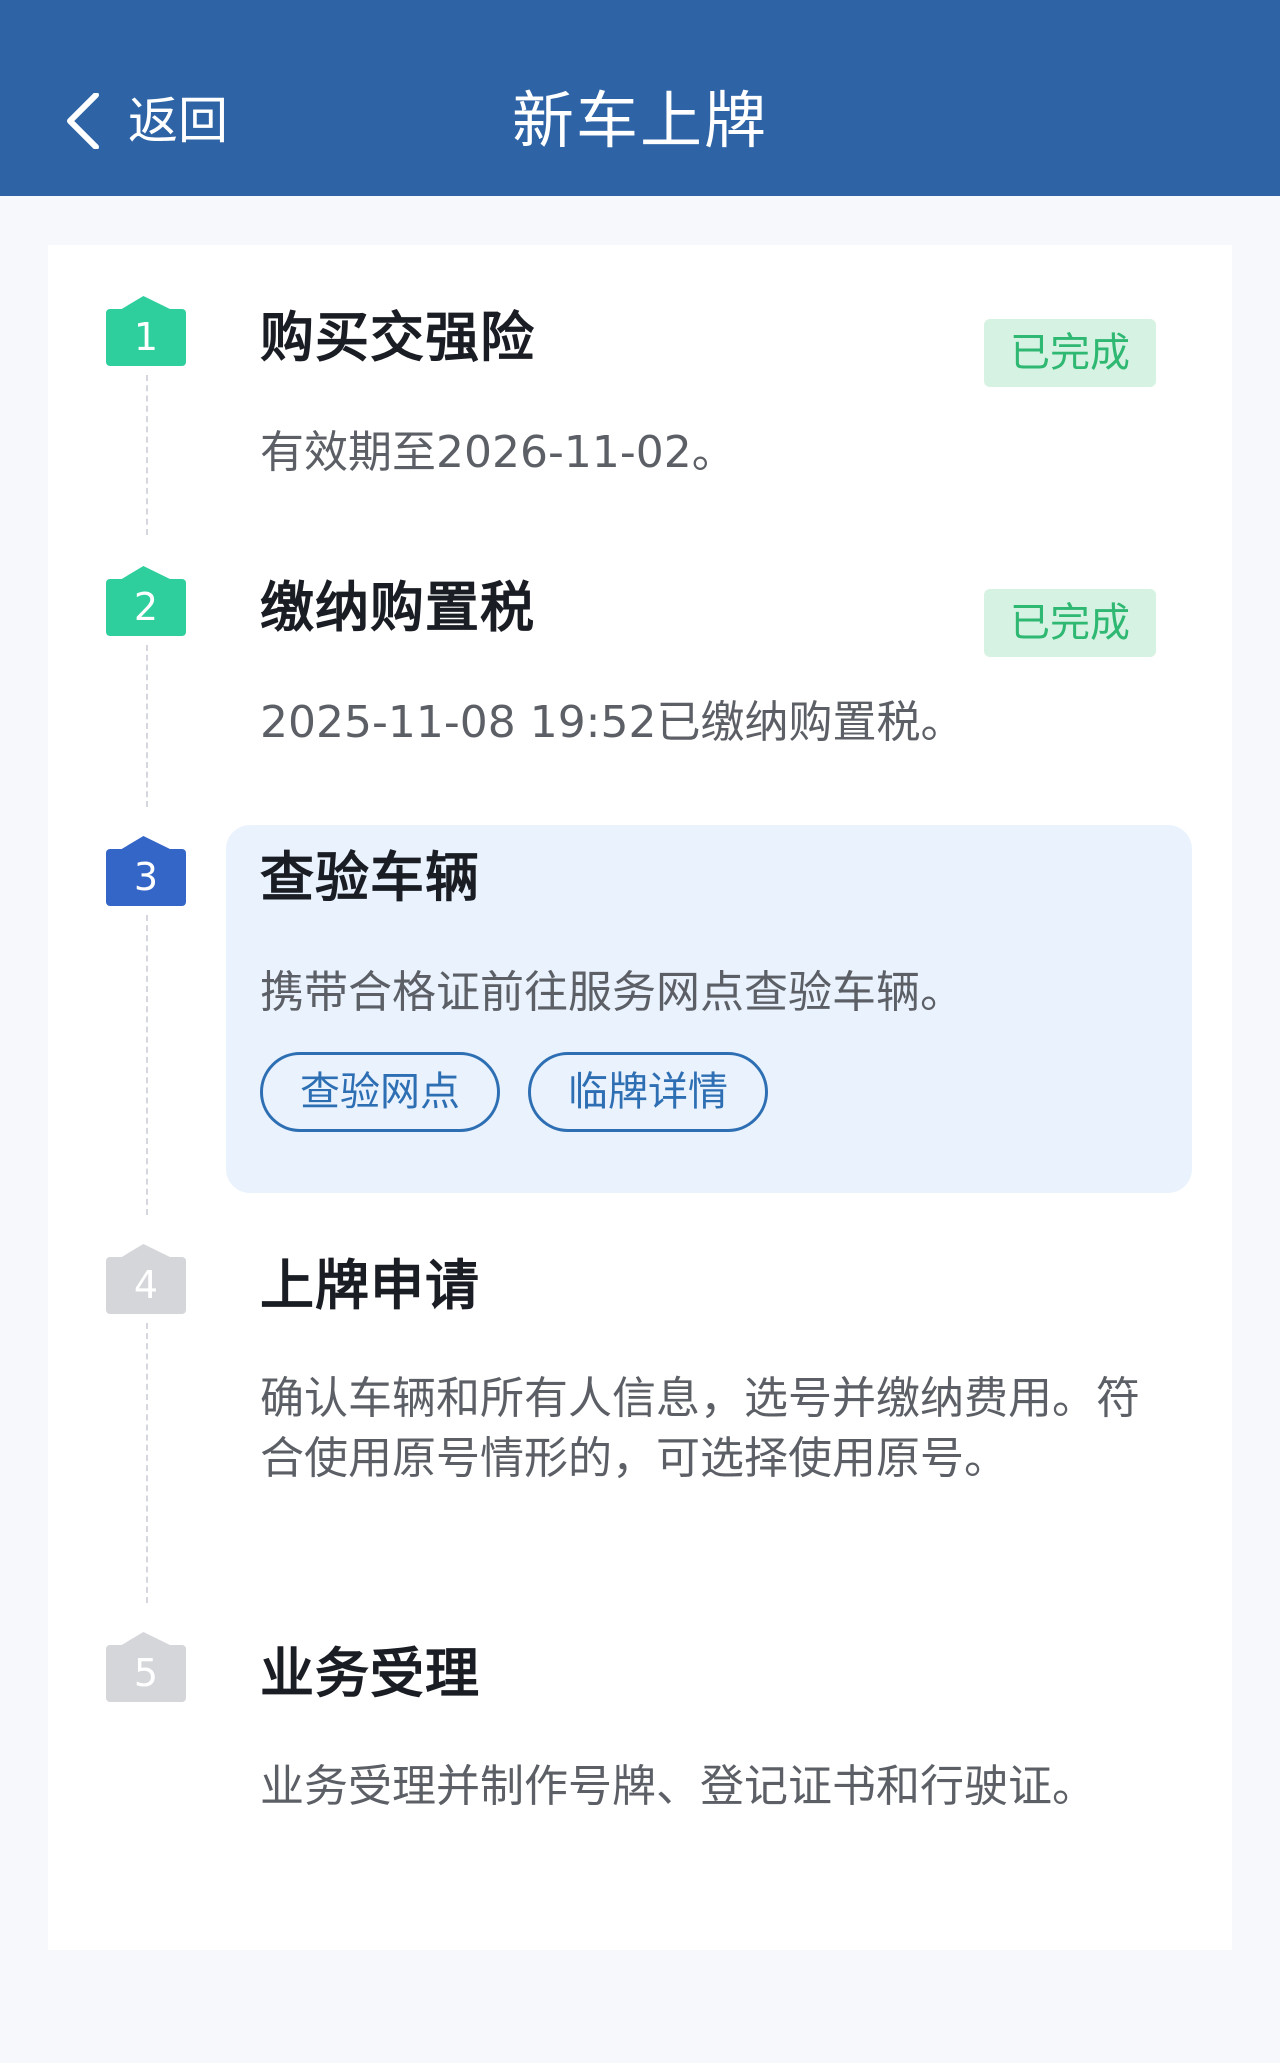 This screenshot has width=1280, height=2063. I want to click on step-number-badge: 4, so click(146, 1285).